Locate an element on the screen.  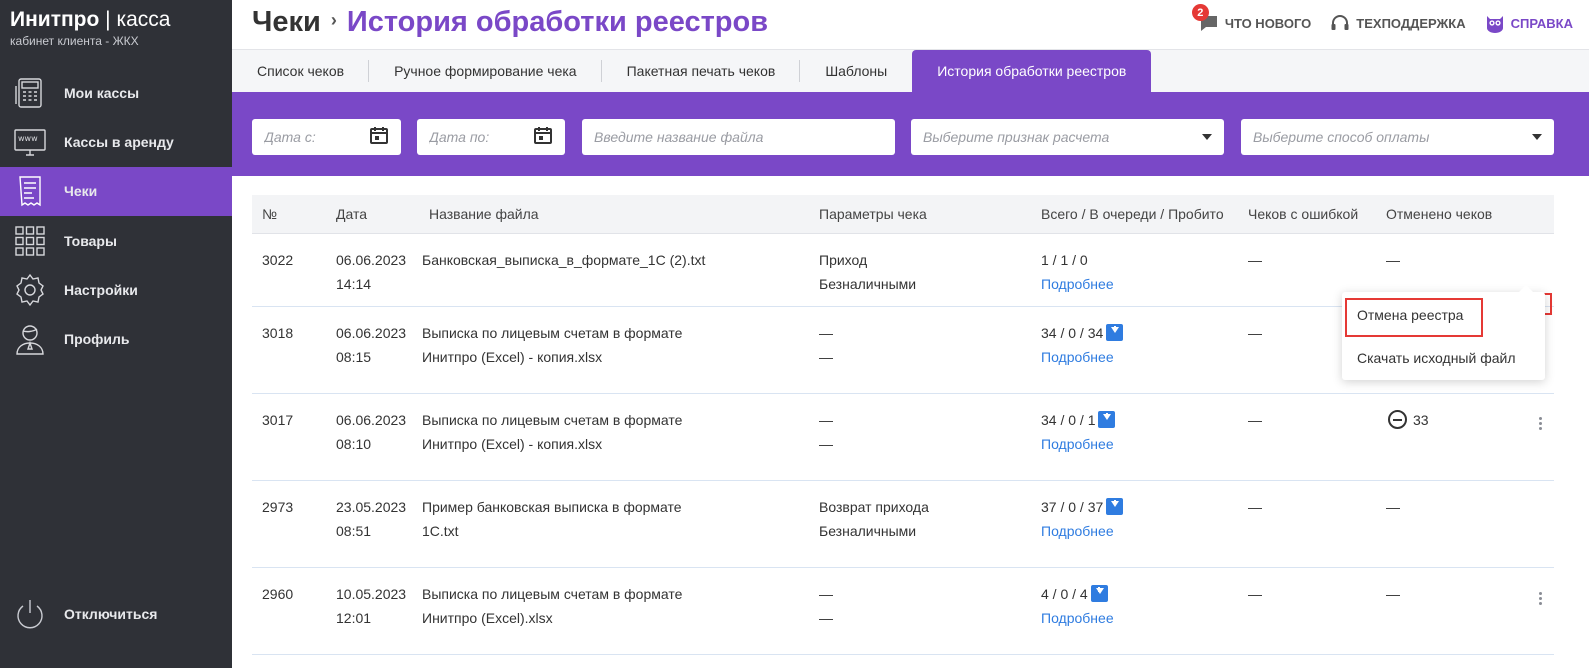
row-date-value: 10.05.2023 is located at coordinates (371, 594).